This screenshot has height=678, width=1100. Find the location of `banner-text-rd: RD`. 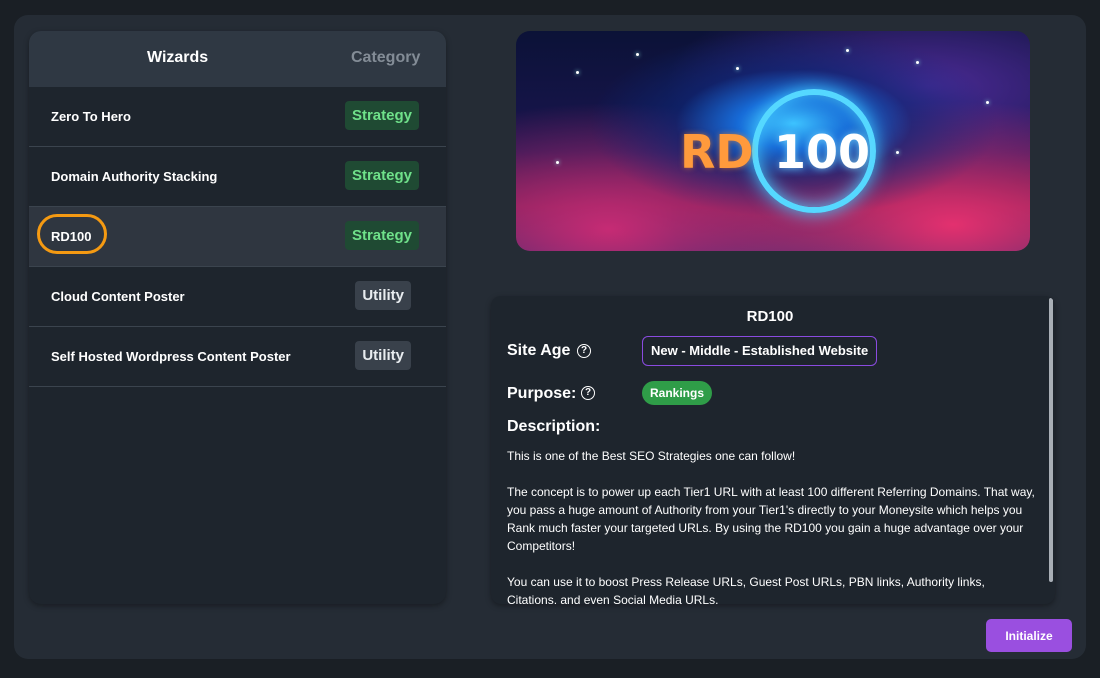

banner-text-rd: RD is located at coordinates (717, 152).